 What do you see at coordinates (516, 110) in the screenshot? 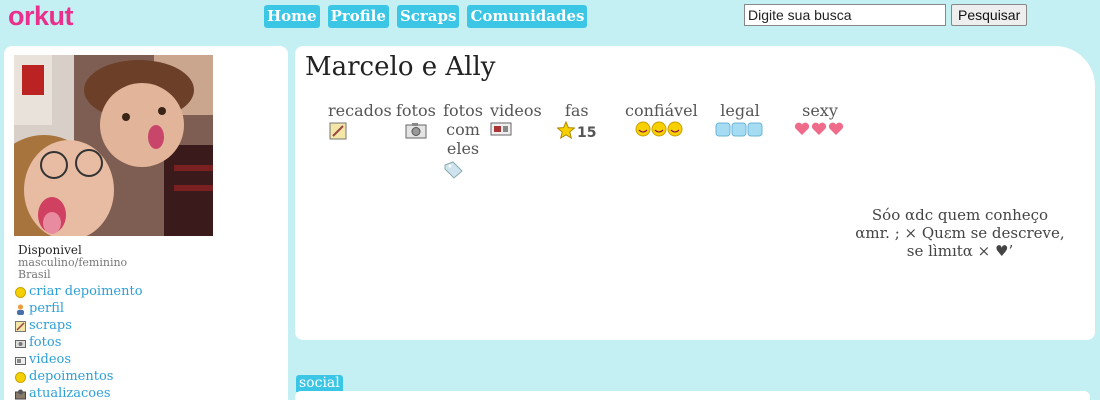
I see `stat-label: videos` at bounding box center [516, 110].